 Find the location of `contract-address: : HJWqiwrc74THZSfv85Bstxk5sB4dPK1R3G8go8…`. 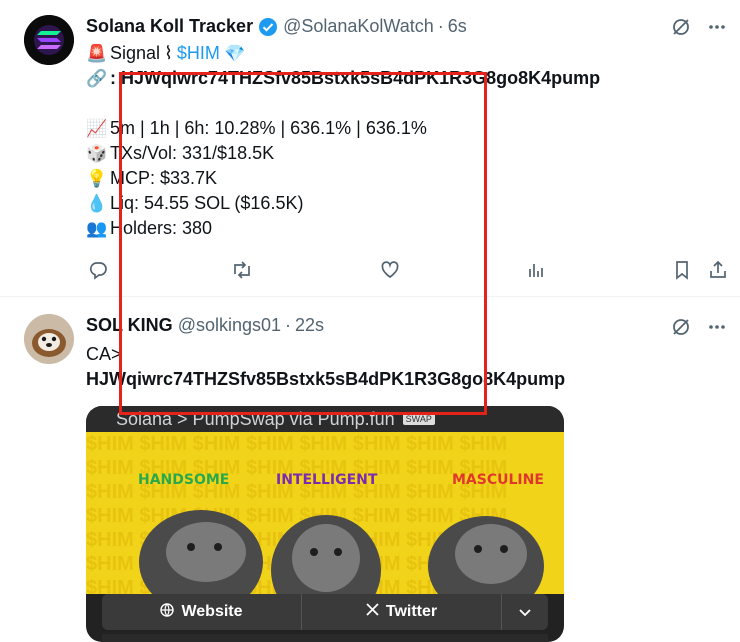

contract-address: : HJWqiwrc74THZSfv85Bstxk5sB4dPK1R3G8go8… is located at coordinates (355, 78).